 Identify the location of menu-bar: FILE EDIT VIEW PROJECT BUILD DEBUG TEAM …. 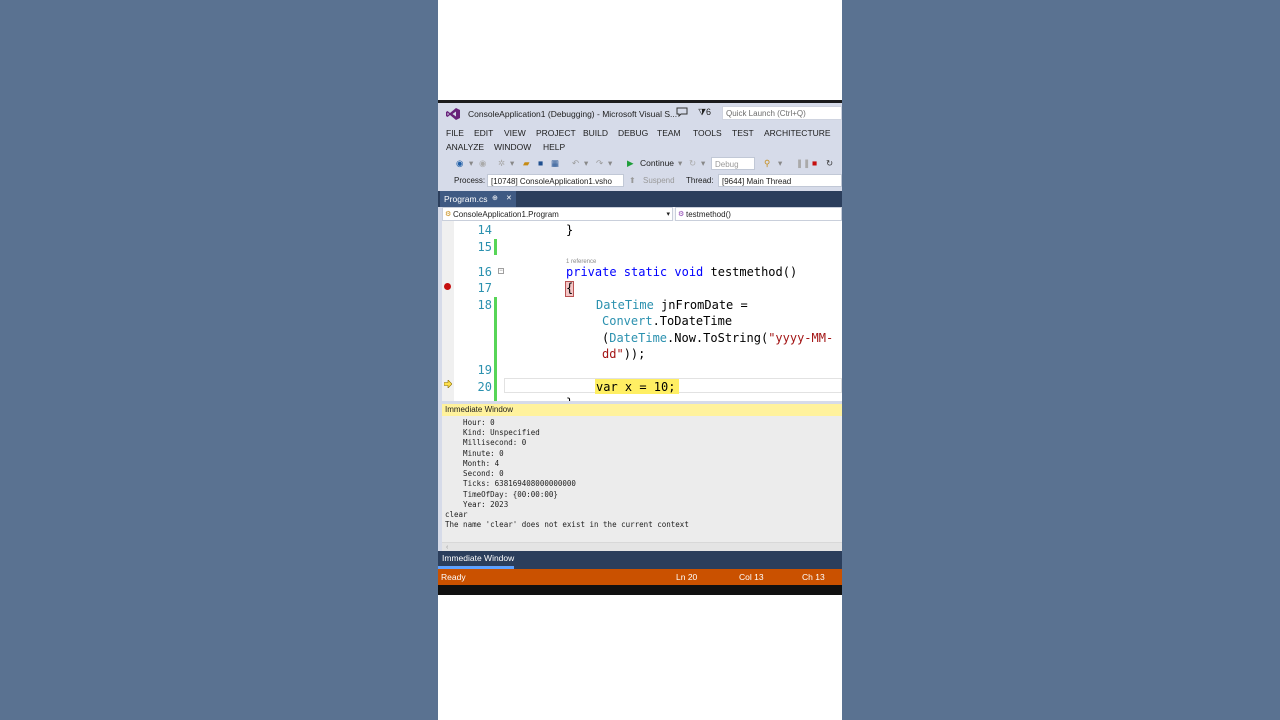
(640, 140).